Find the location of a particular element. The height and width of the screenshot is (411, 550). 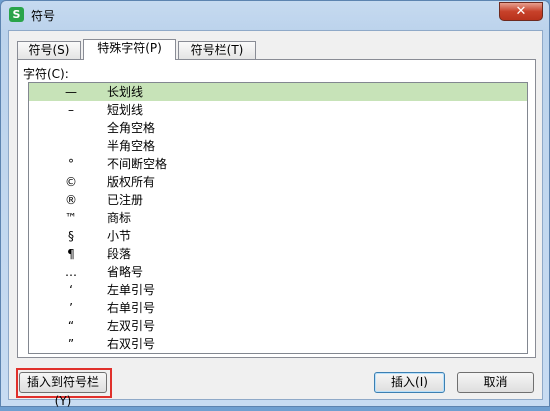

list-item: – 短划线 is located at coordinates (278, 110).